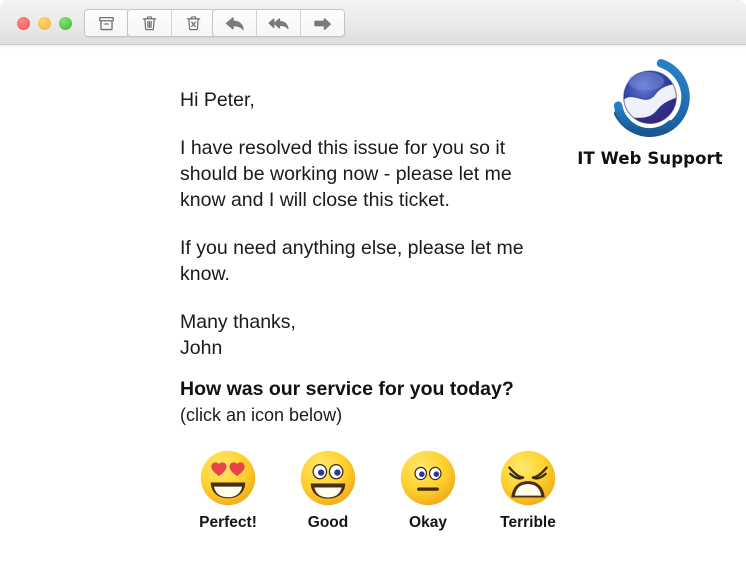 This screenshot has width=746, height=570. I want to click on close-window-button, so click(23, 23).